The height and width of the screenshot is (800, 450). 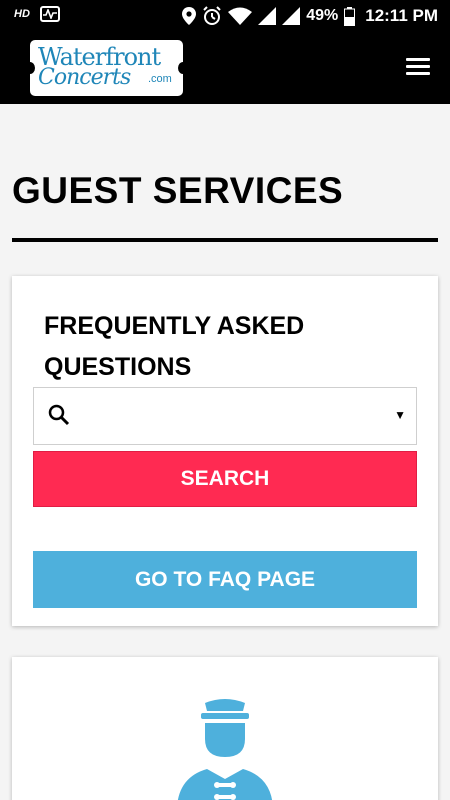 What do you see at coordinates (350, 16) in the screenshot?
I see `battery-icon` at bounding box center [350, 16].